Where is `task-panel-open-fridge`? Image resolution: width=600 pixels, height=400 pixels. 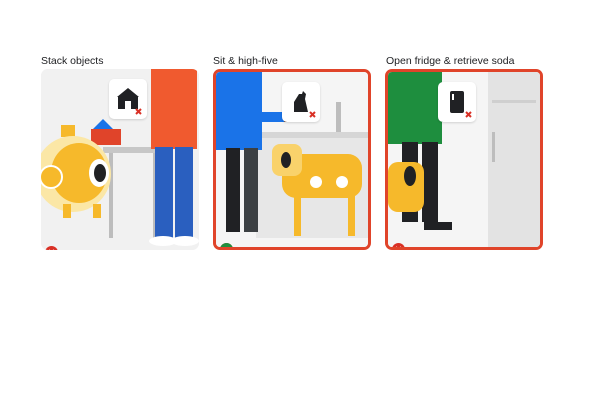
task-panel-open-fridge is located at coordinates (464, 159).